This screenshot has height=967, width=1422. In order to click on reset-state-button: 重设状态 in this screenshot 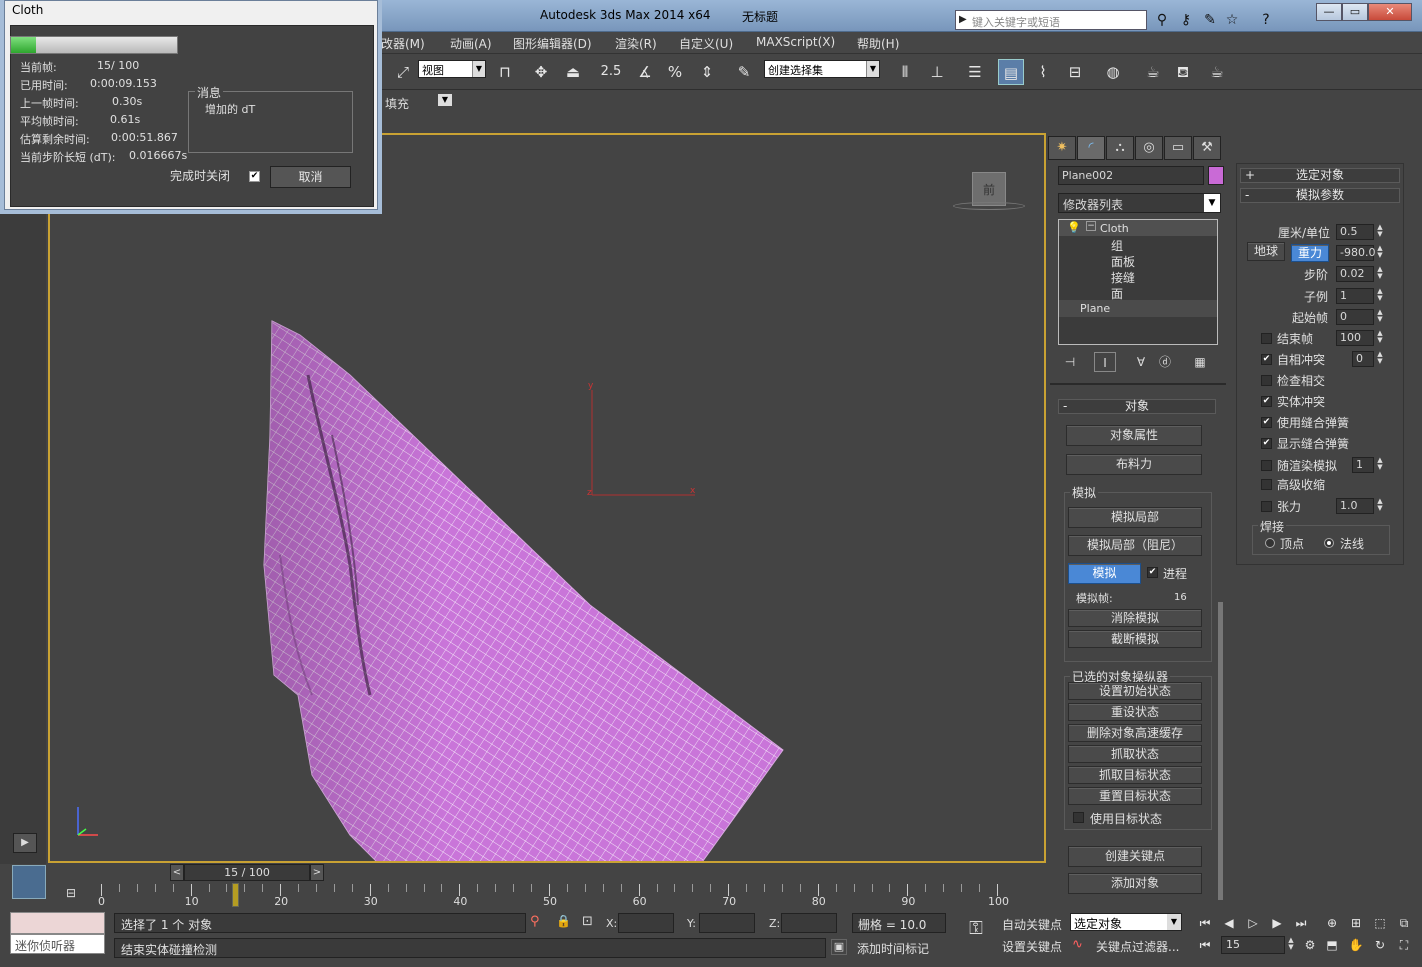, I will do `click(1135, 712)`.